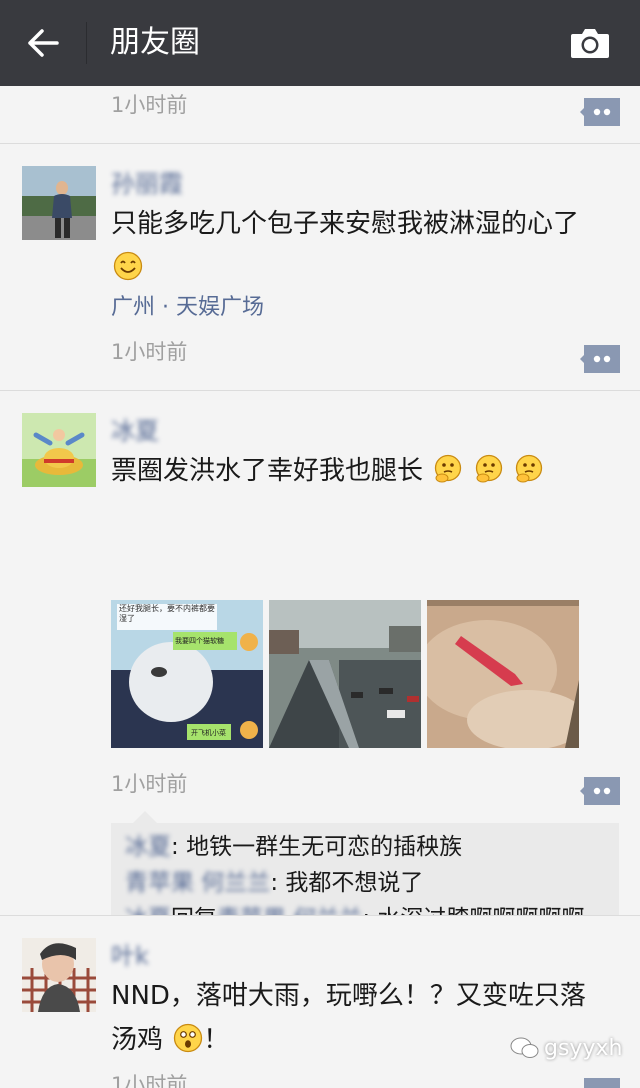 The width and height of the screenshot is (640, 1088). What do you see at coordinates (361, 246) in the screenshot?
I see `post-text: 只能多吃几个包子来安慰我被淋湿的心了` at bounding box center [361, 246].